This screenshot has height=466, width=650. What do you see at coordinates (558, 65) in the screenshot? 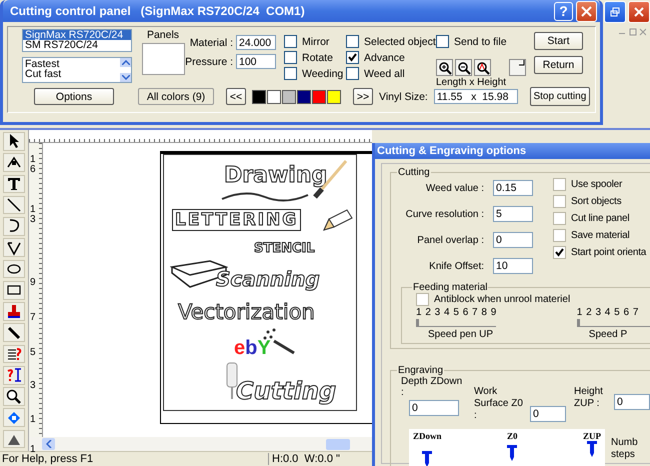
I see `return-button: Return` at bounding box center [558, 65].